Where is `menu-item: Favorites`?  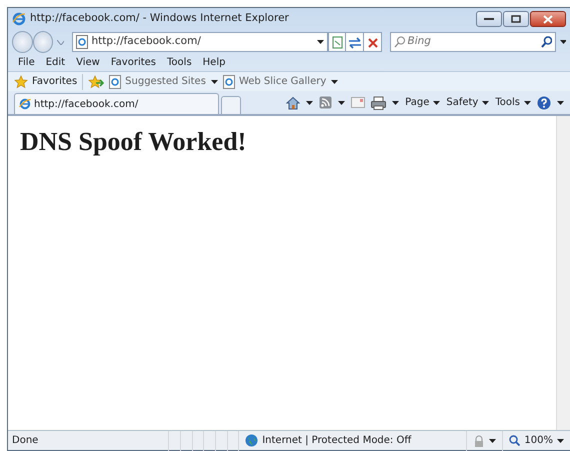
menu-item: Favorites is located at coordinates (133, 62).